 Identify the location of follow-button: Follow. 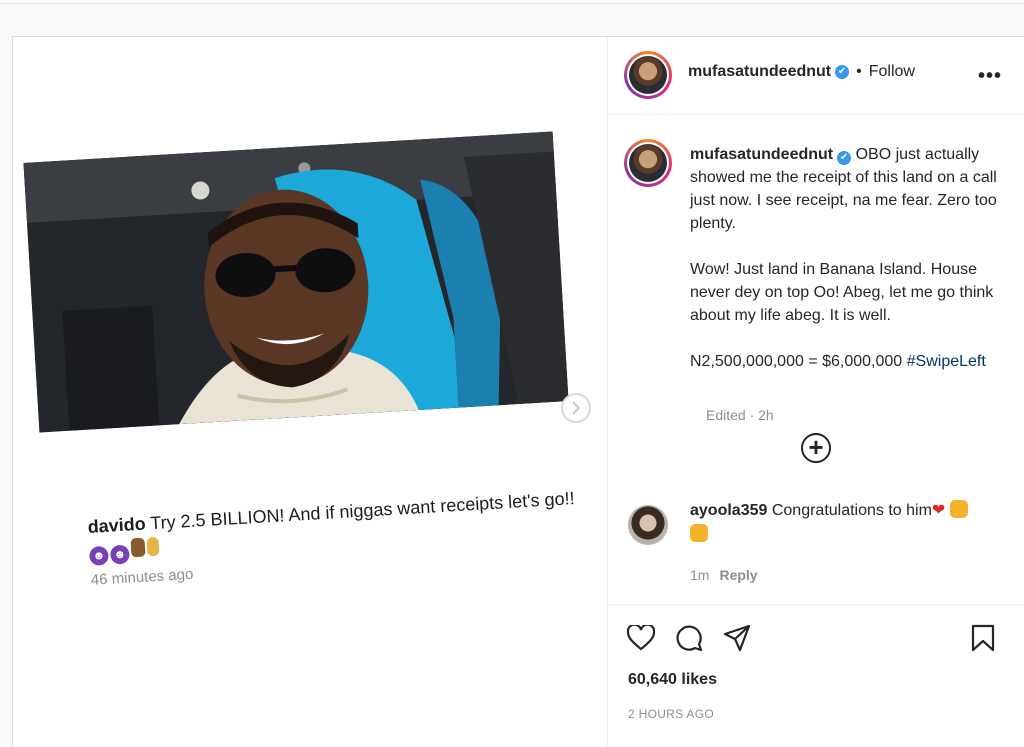
(892, 72).